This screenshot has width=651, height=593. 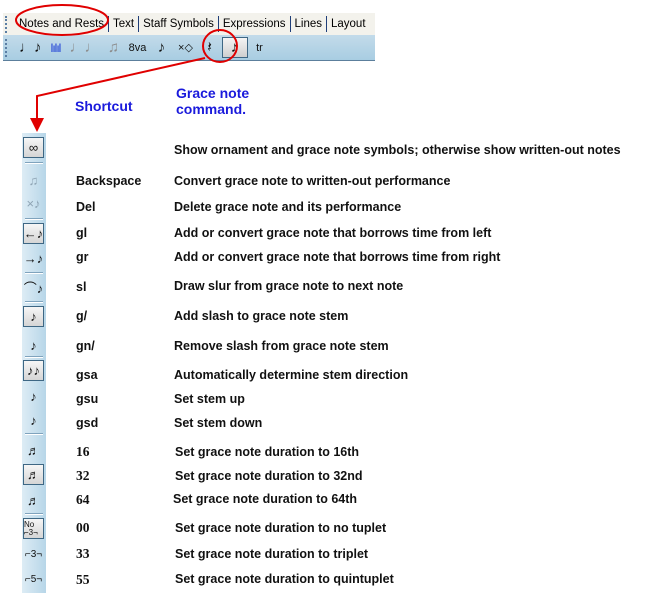 I want to click on tab-text: Text, so click(x=124, y=24).